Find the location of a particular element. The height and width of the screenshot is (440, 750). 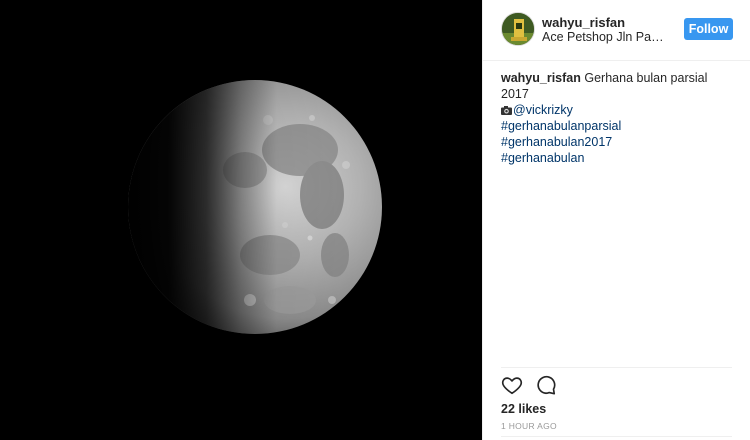

heart-icon is located at coordinates (512, 385).